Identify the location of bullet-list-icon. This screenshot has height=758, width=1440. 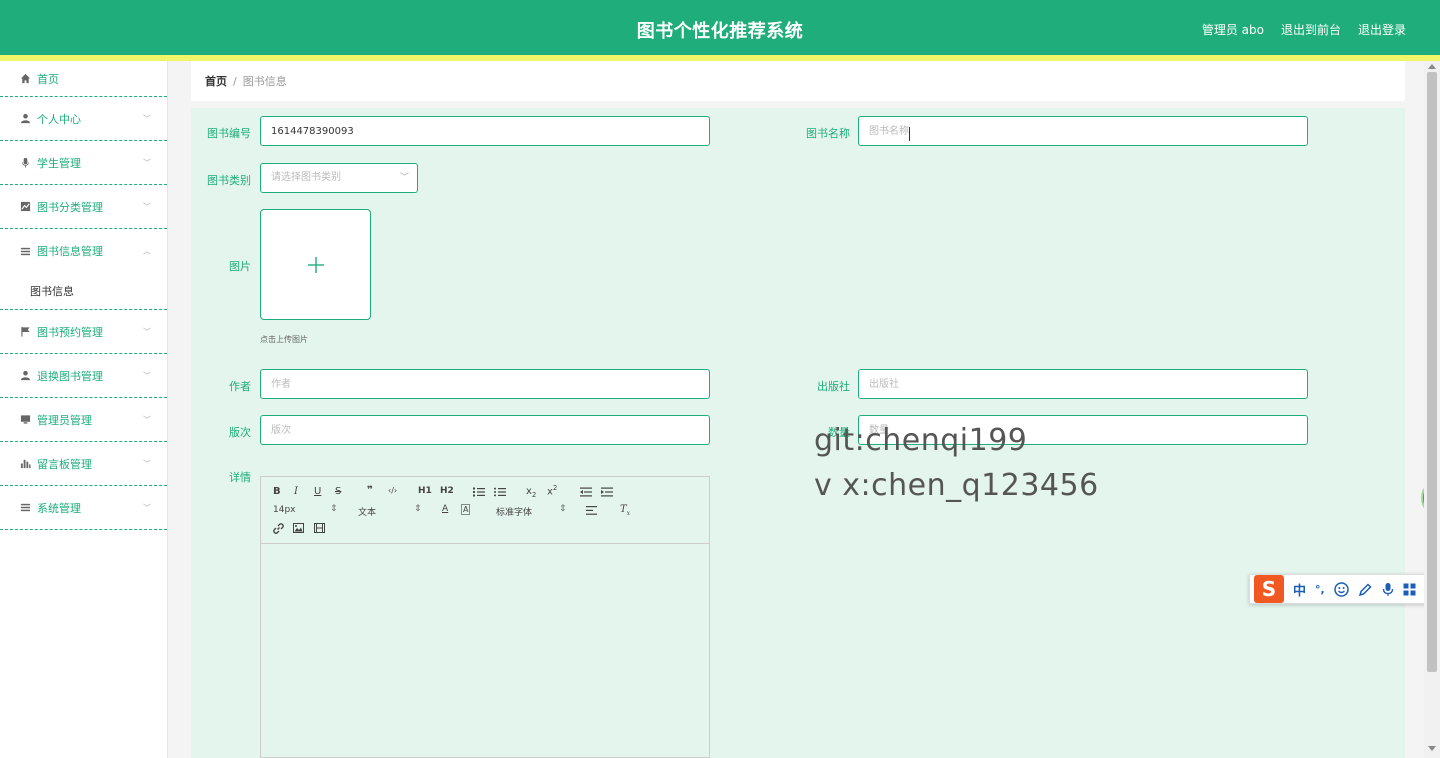
(500, 492).